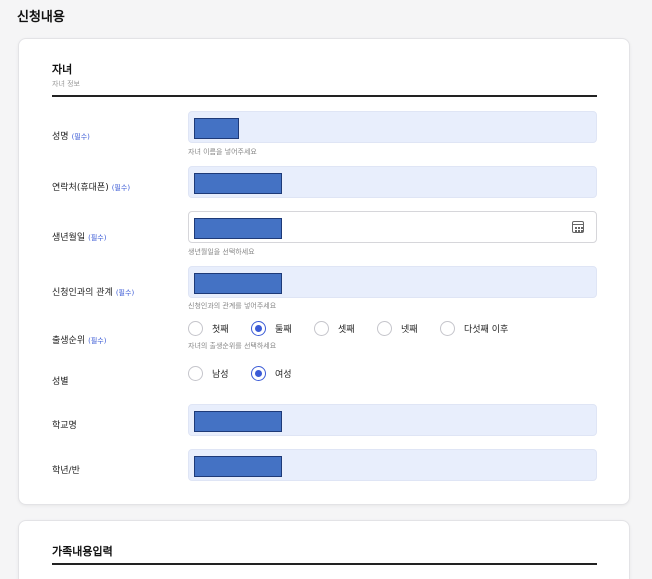 This screenshot has width=652, height=579. I want to click on label-birth: 생년월일 (필수), so click(79, 236).